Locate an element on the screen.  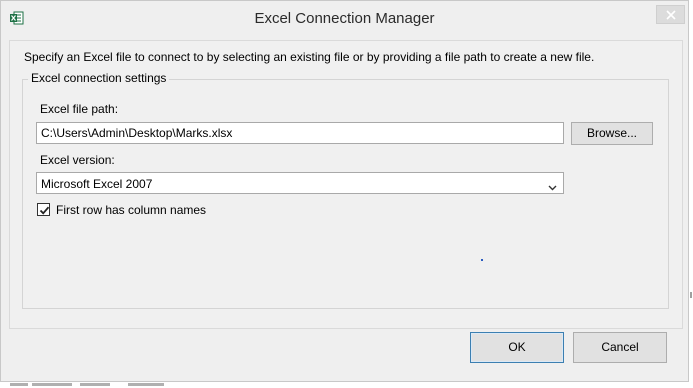
excel-version-value: Microsoft Excel 2007 is located at coordinates (97, 184).